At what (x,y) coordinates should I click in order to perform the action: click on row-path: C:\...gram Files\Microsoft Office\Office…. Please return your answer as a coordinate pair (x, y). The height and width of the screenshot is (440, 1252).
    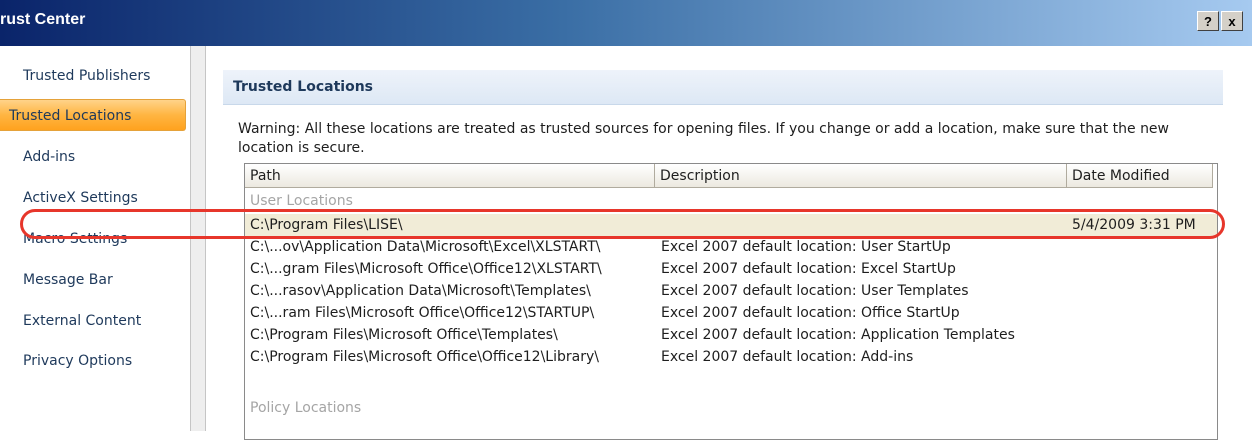
    Looking at the image, I should click on (426, 269).